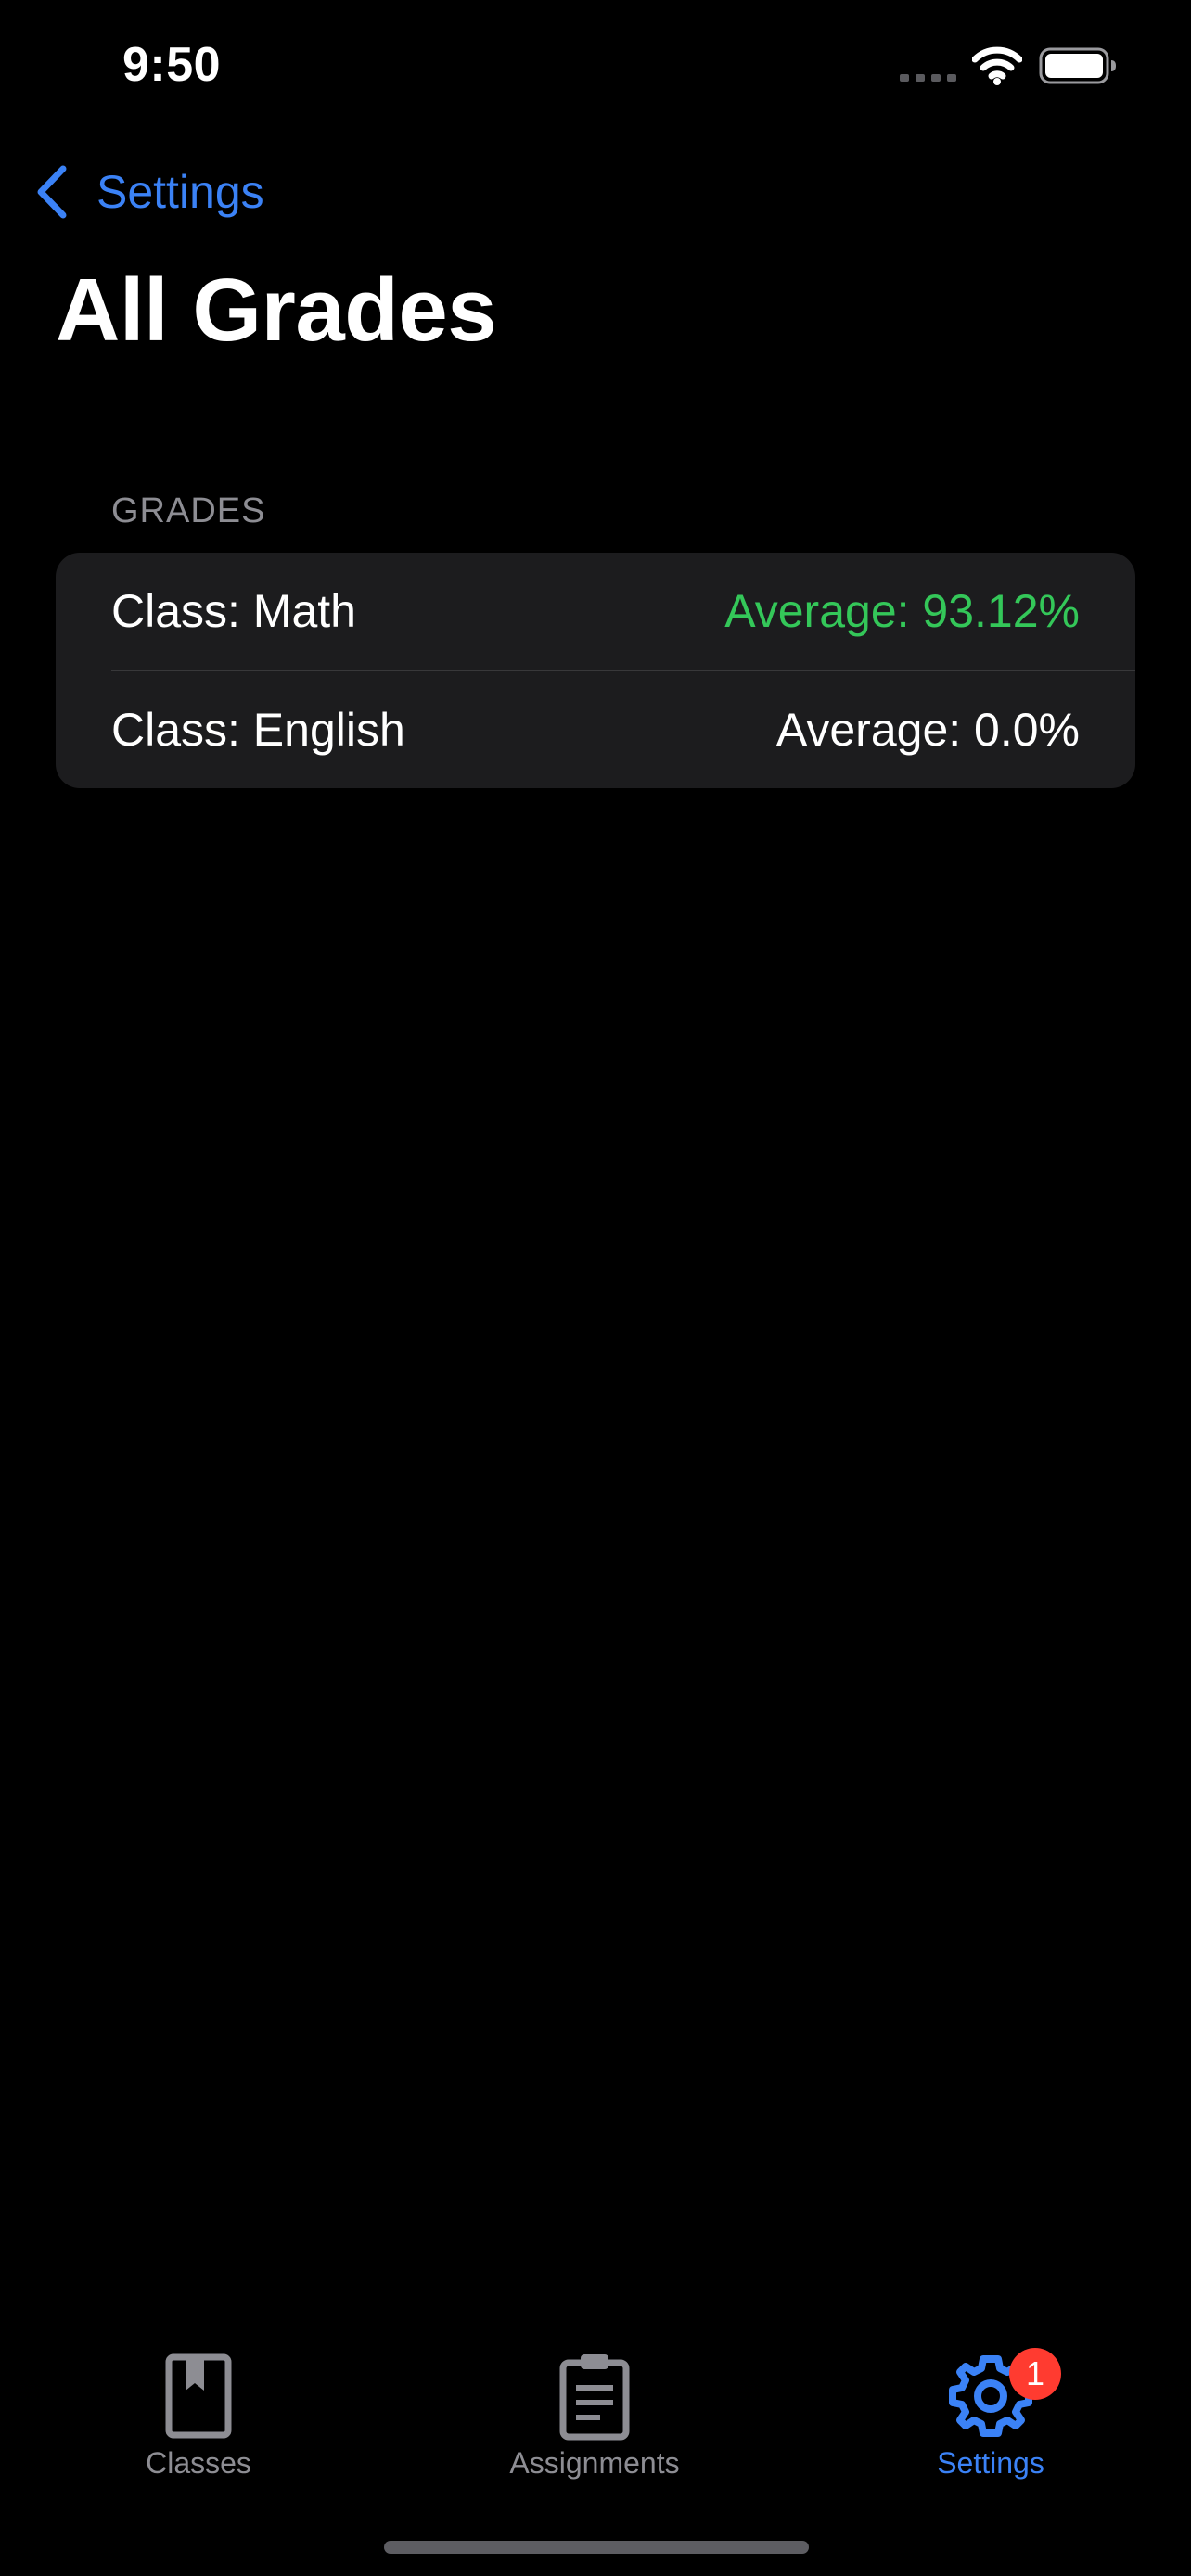  Describe the element at coordinates (594, 2397) in the screenshot. I see `clipboard-icon` at that location.